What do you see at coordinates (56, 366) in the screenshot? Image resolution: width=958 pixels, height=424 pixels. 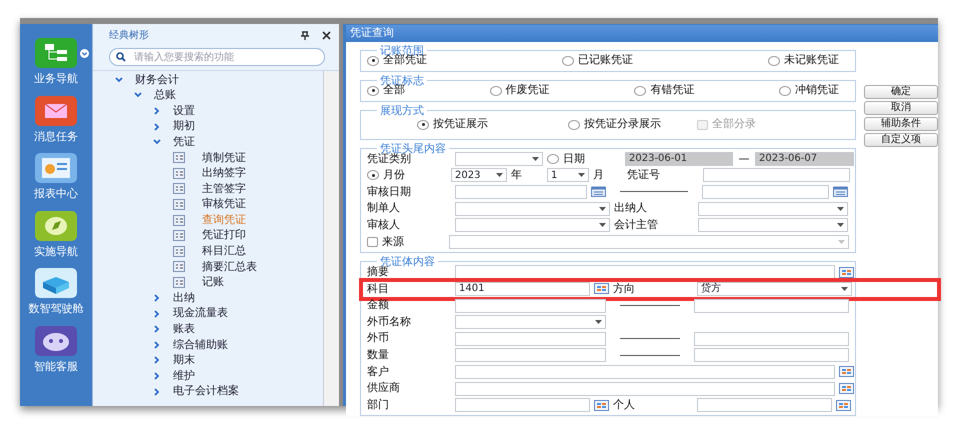 I see `nav-item-label: 智能客服` at bounding box center [56, 366].